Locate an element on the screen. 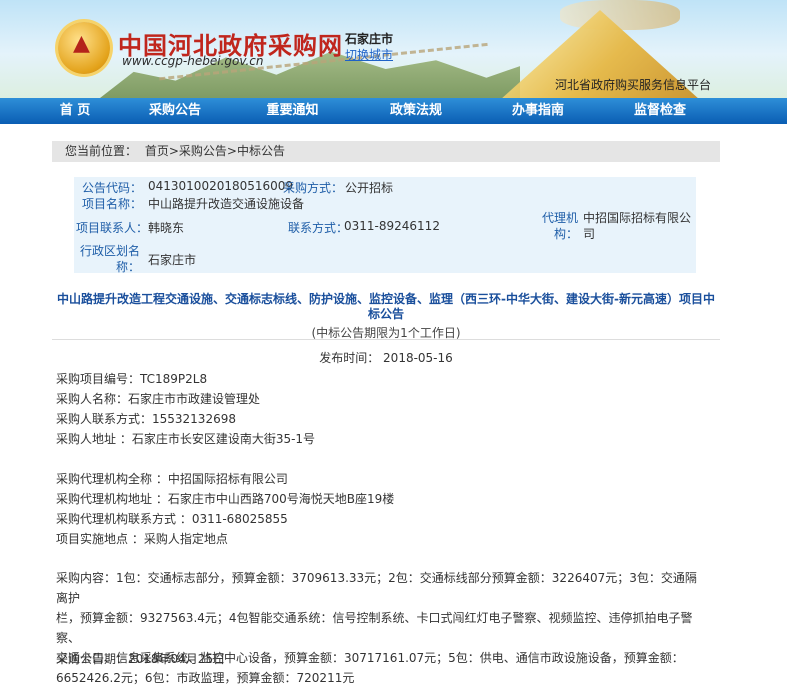 Image resolution: width=787 pixels, height=688 pixels. main-nav: 首 页 采购公告 重要通知 政策法规 办事指南 监督检查 is located at coordinates (393, 111).